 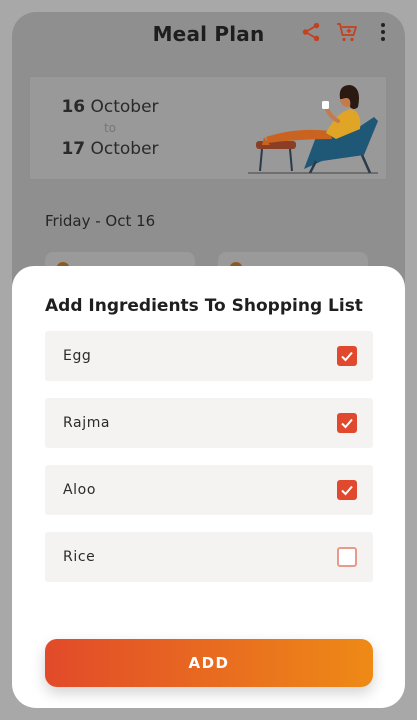 What do you see at coordinates (209, 490) in the screenshot?
I see `ingredient-row-aloo: Aloo` at bounding box center [209, 490].